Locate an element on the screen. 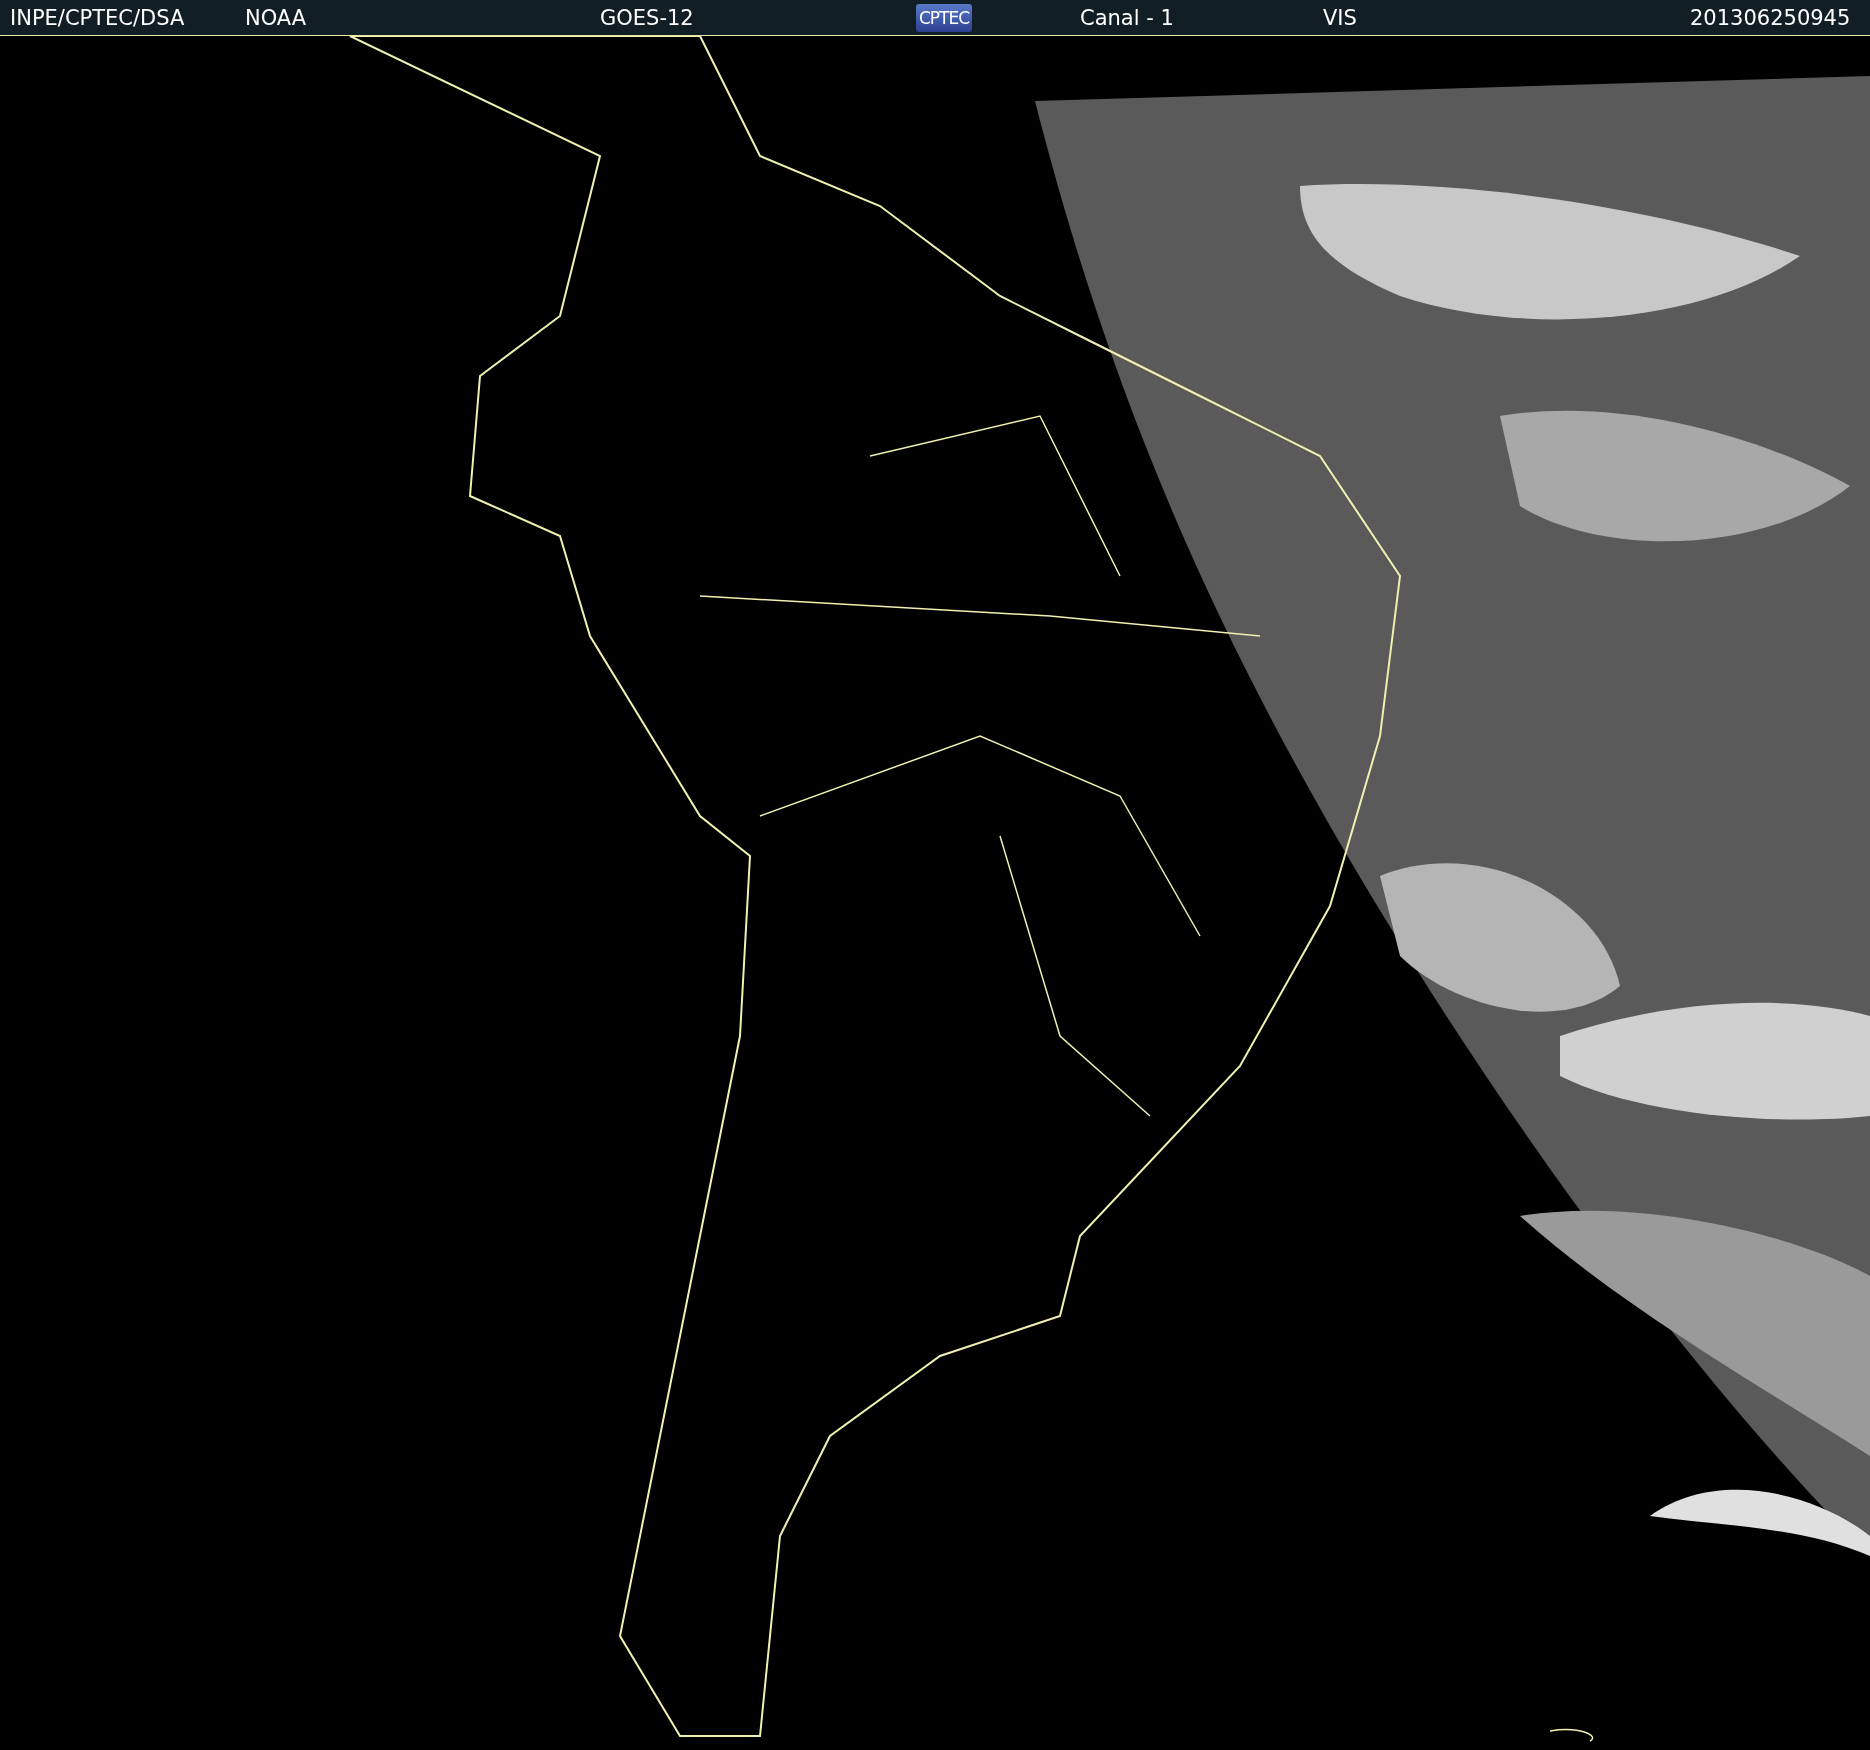 The height and width of the screenshot is (1750, 1870). header-text: VIS is located at coordinates (1340, 17).